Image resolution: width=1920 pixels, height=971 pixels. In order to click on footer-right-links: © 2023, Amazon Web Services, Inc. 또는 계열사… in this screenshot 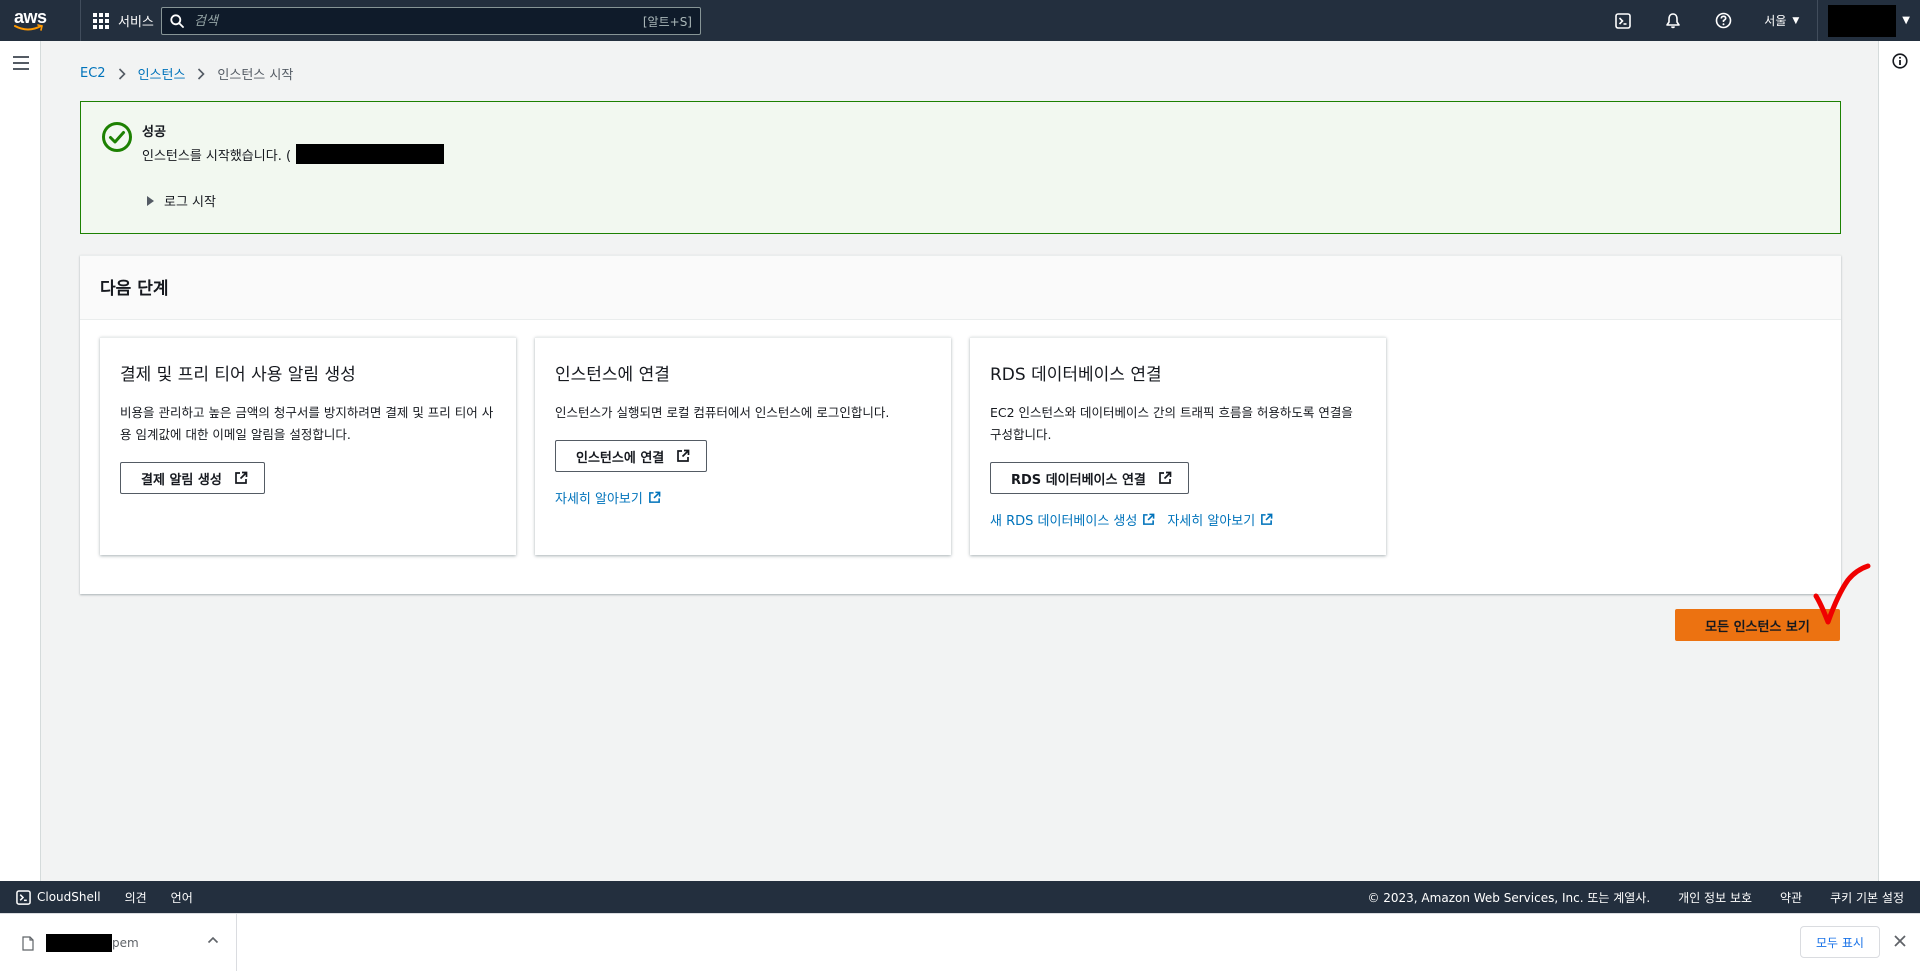, I will do `click(1635, 897)`.